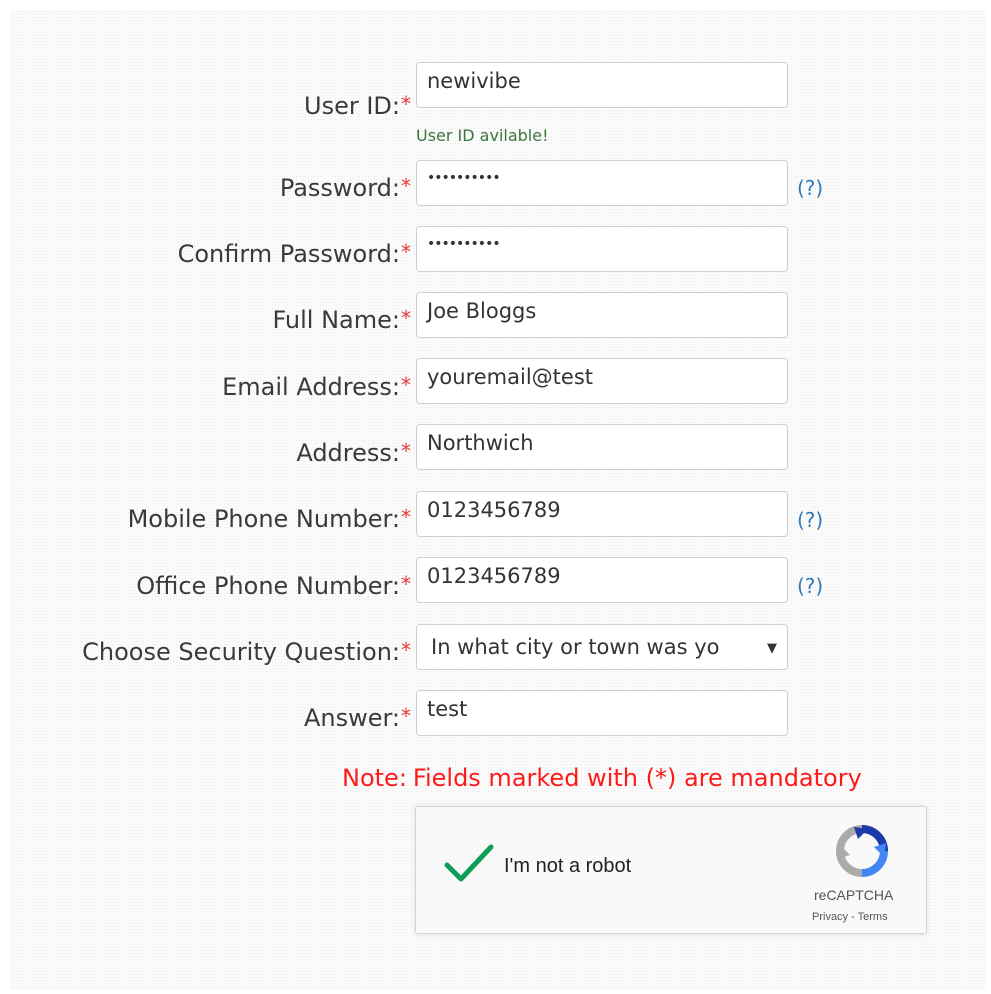  Describe the element at coordinates (357, 106) in the screenshot. I see `user-id-label: User ID:*` at that location.